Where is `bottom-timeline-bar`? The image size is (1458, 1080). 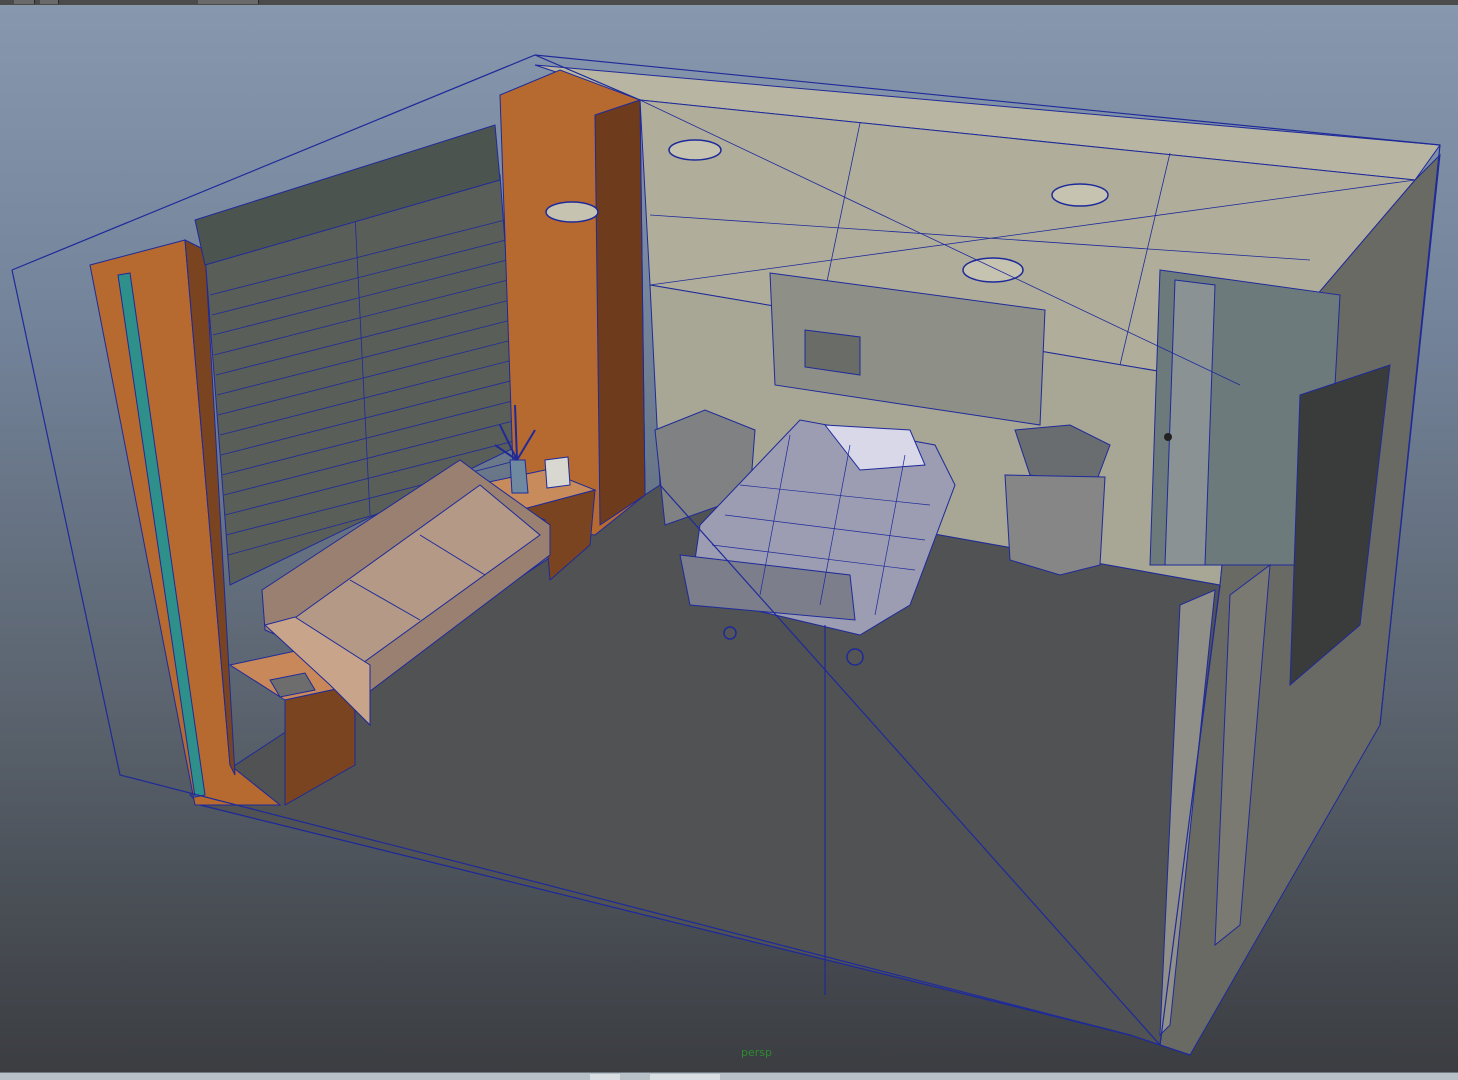
bottom-timeline-bar is located at coordinates (729, 1076).